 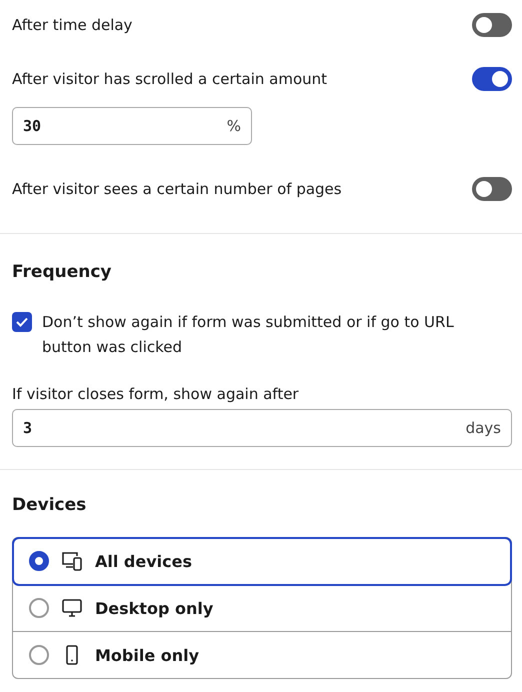 What do you see at coordinates (262, 561) in the screenshot?
I see `device-option: All devices` at bounding box center [262, 561].